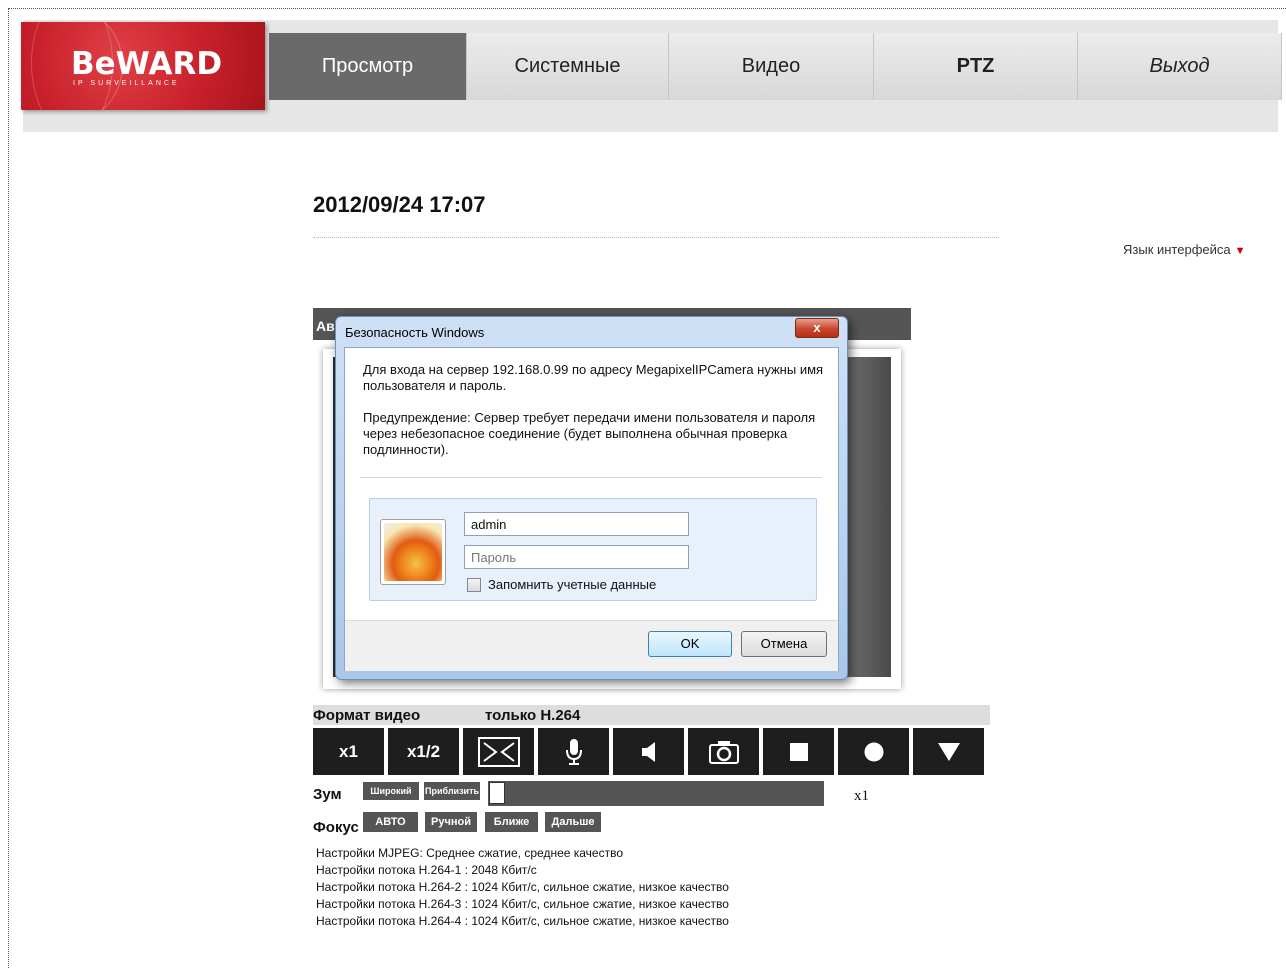 Image resolution: width=1286 pixels, height=968 pixels. I want to click on tab-video: Видео, so click(771, 66).